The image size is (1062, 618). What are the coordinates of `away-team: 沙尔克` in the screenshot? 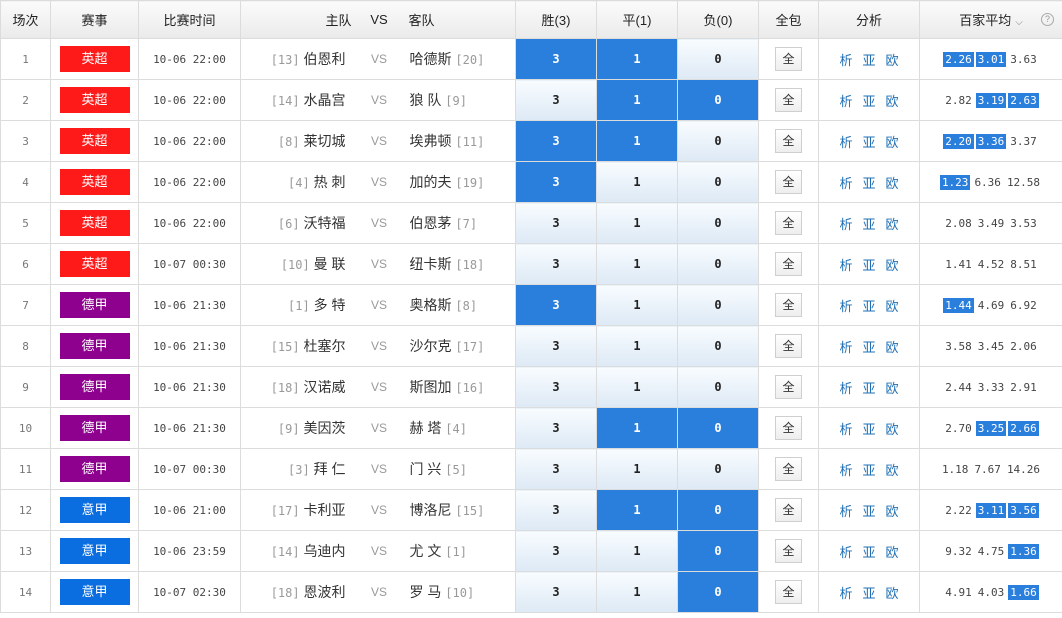 It's located at (431, 346).